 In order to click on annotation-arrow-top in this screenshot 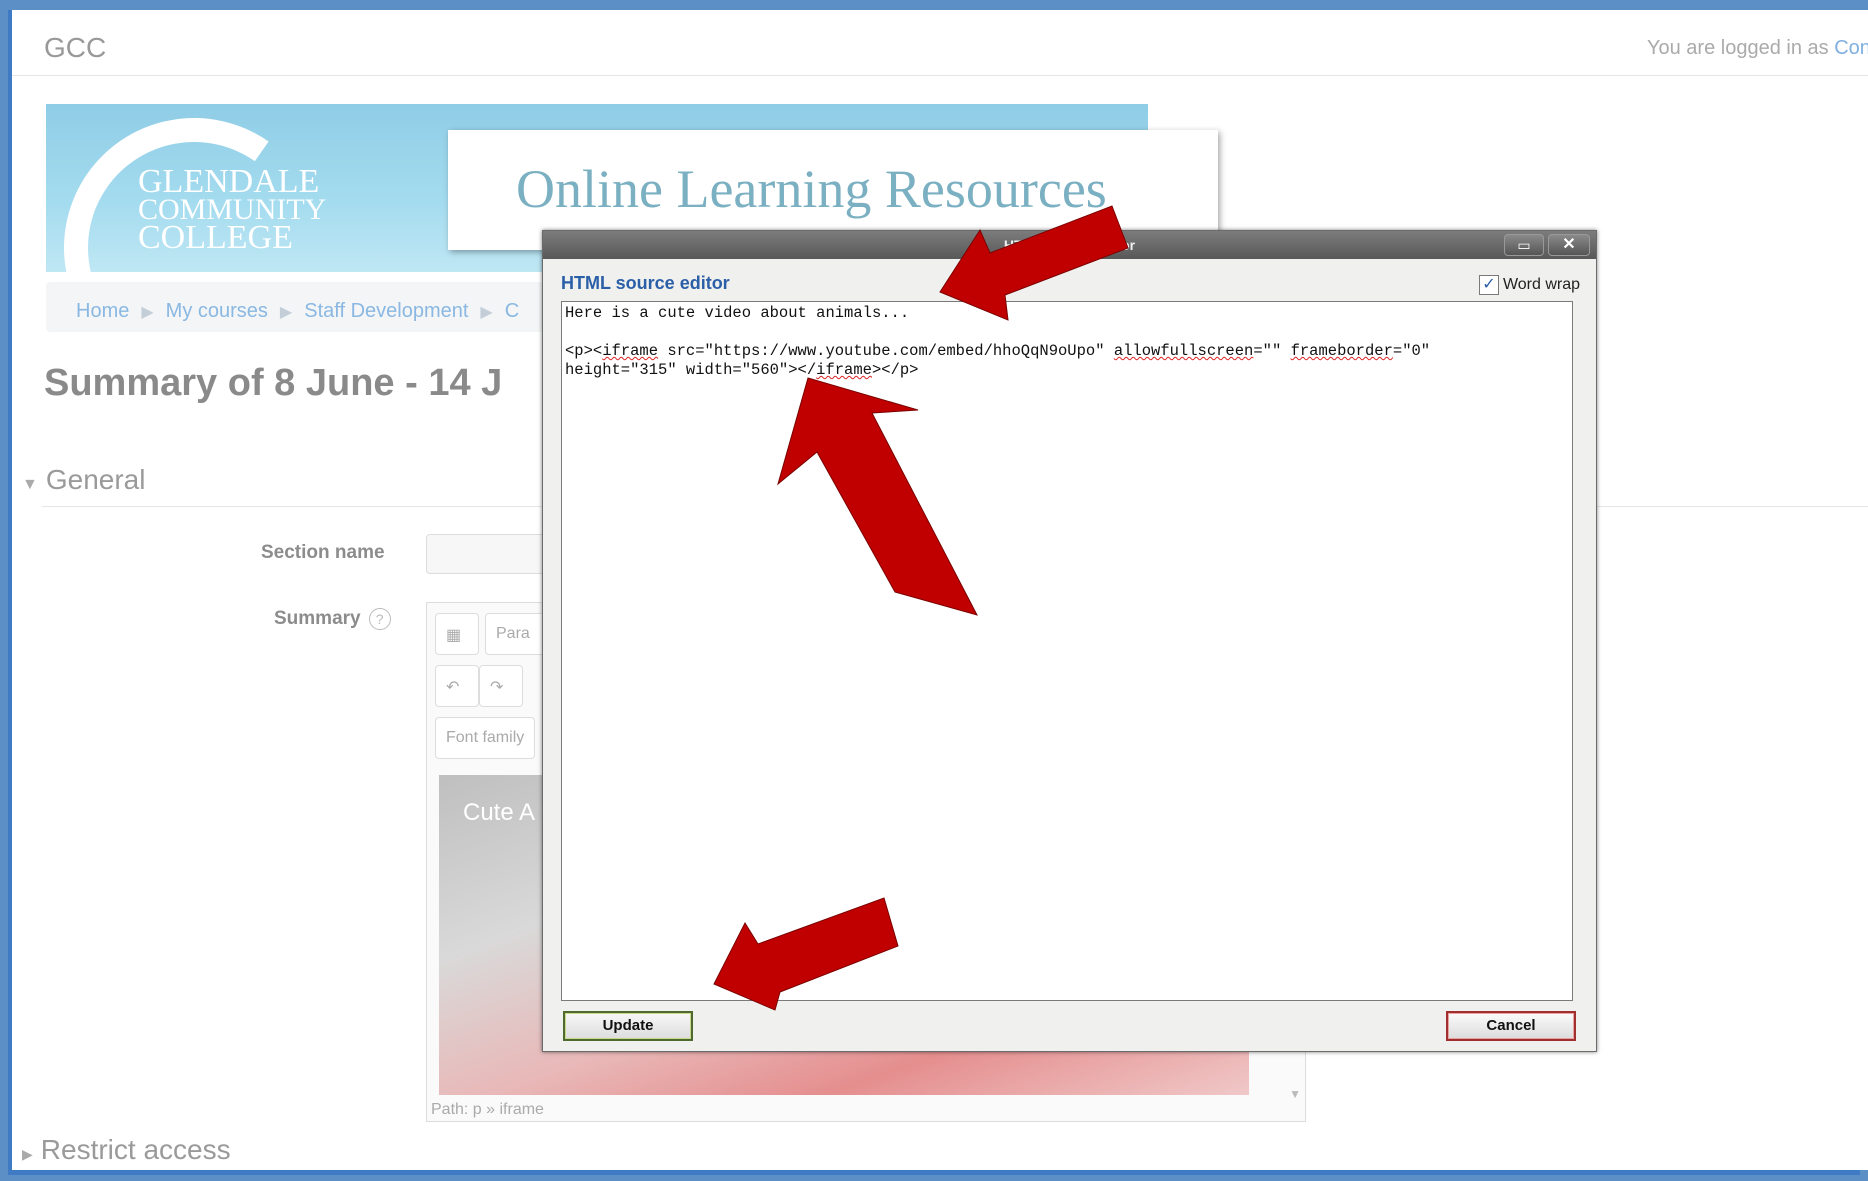, I will do `click(1034, 263)`.